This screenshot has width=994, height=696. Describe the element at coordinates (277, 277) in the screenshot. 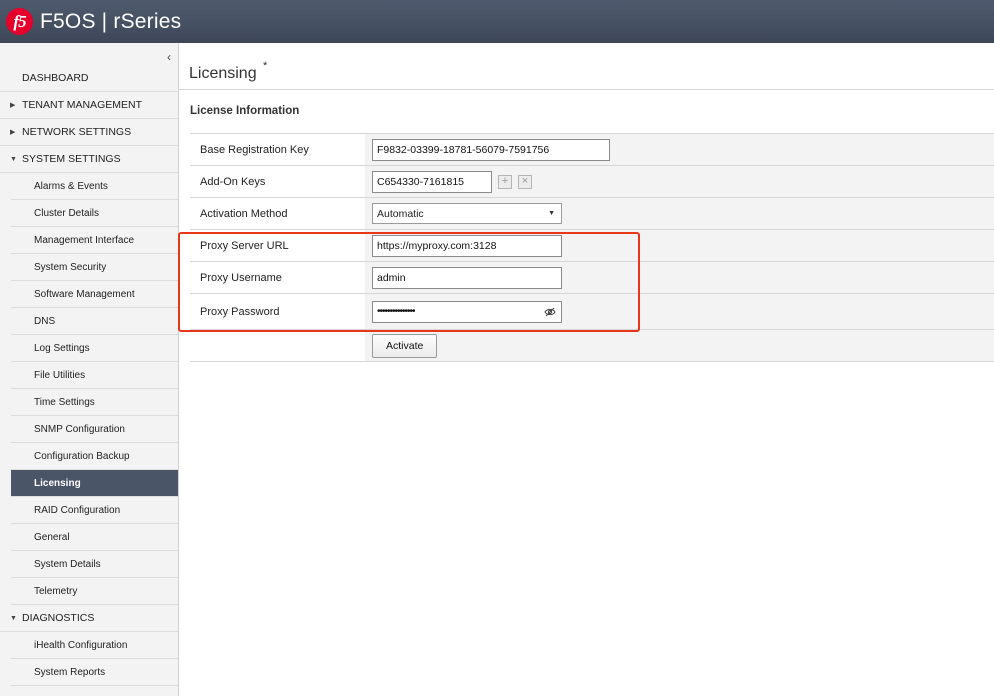

I see `proxy-username-label: Proxy Username` at that location.